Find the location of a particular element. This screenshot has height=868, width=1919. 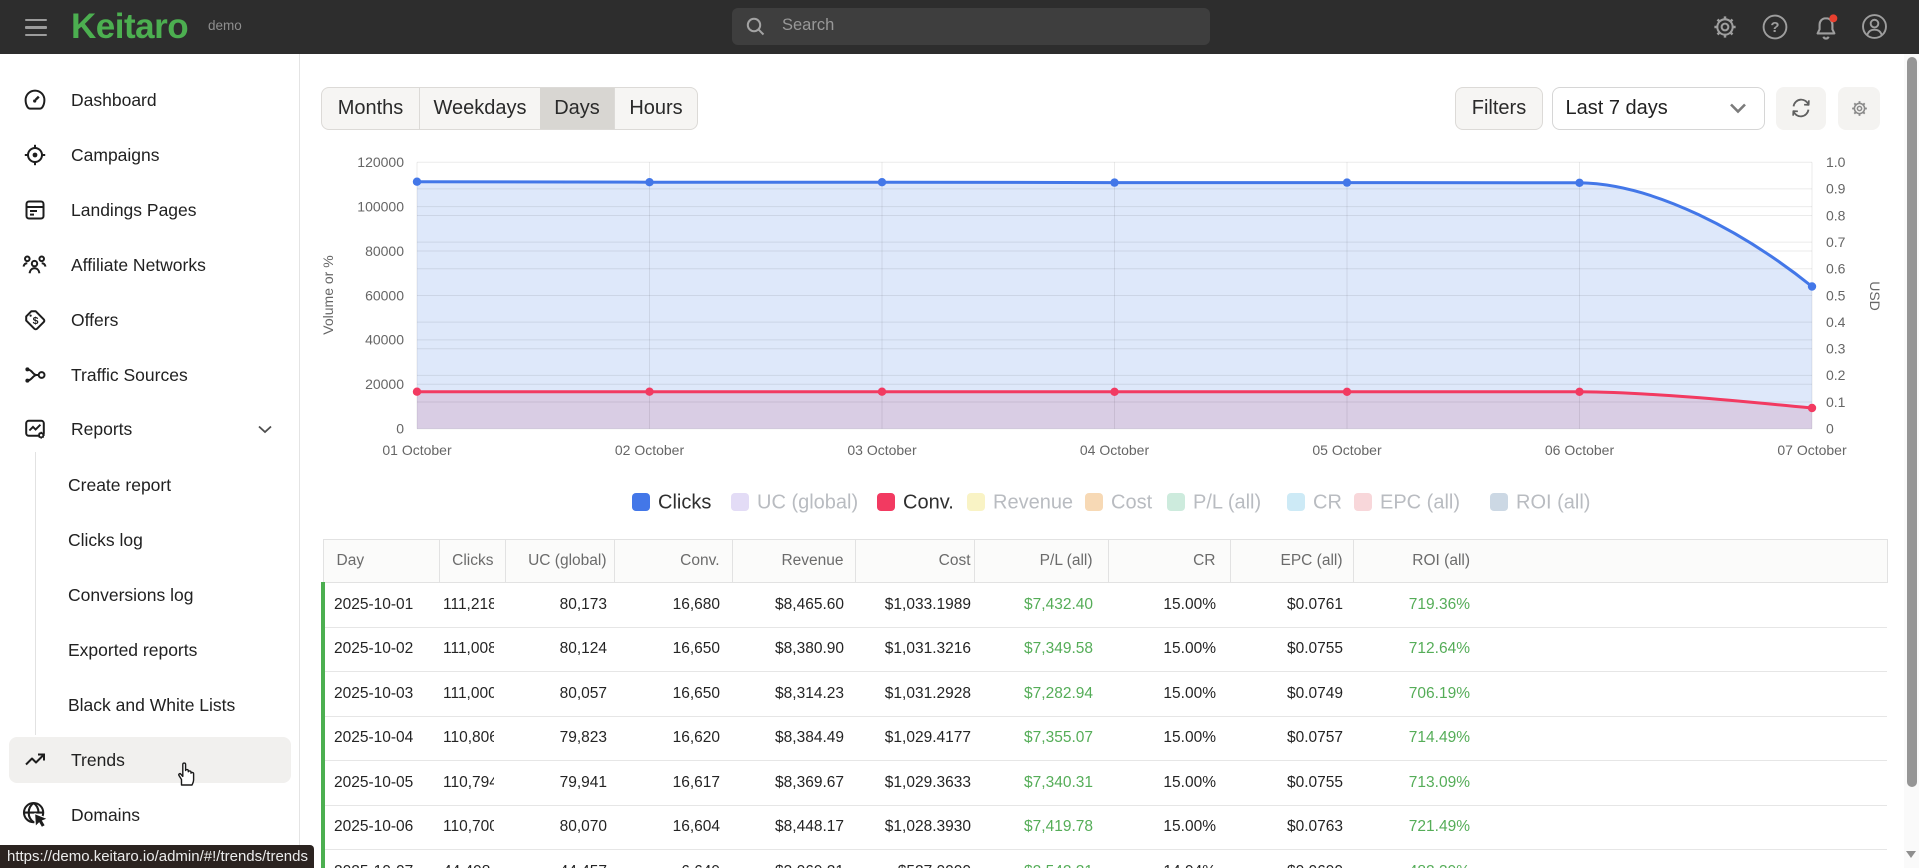

svg-text: Clicks is located at coordinates (684, 503).